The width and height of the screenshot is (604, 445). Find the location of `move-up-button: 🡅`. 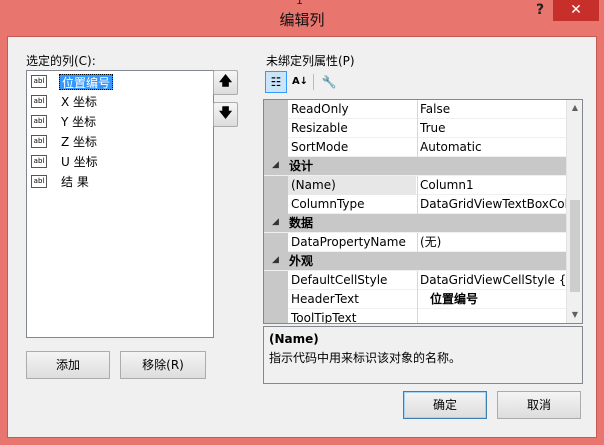

move-up-button: 🡅 is located at coordinates (225, 82).